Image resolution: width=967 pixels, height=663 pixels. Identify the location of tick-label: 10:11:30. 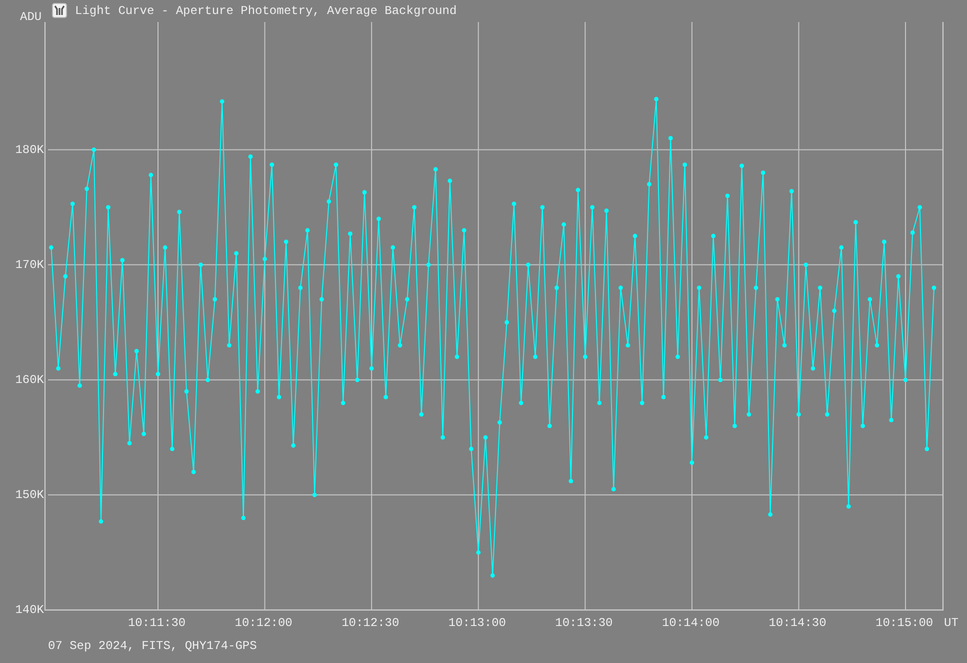
(157, 623).